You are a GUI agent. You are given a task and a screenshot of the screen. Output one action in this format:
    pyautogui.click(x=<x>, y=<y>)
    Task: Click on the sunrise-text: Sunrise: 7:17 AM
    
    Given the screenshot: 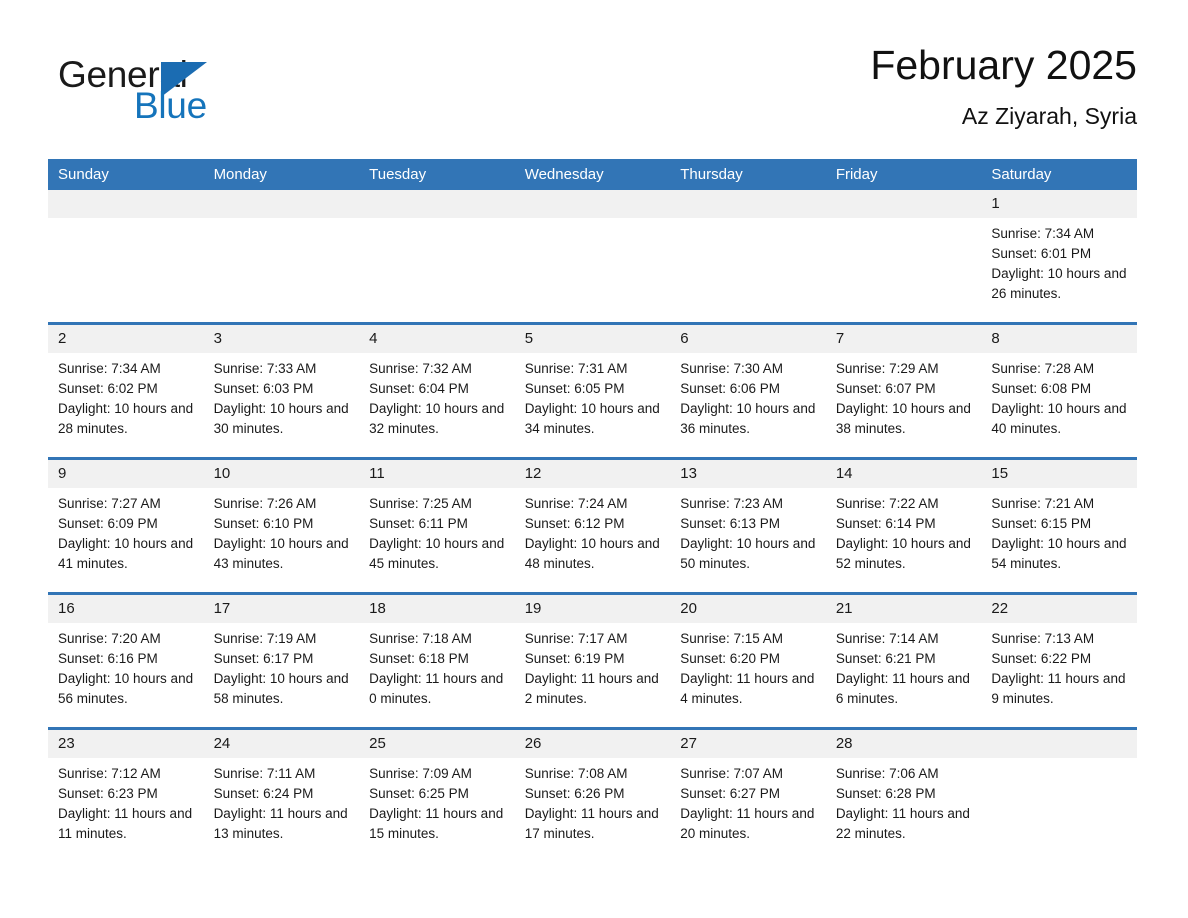 What is the action you would take?
    pyautogui.click(x=576, y=638)
    